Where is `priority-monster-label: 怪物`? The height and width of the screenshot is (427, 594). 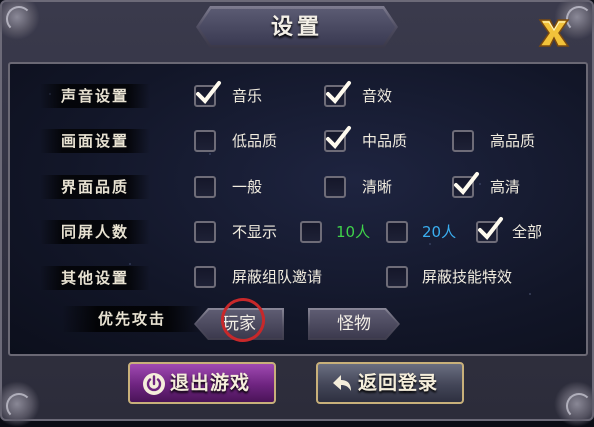
priority-monster-label: 怪物 is located at coordinates (354, 324).